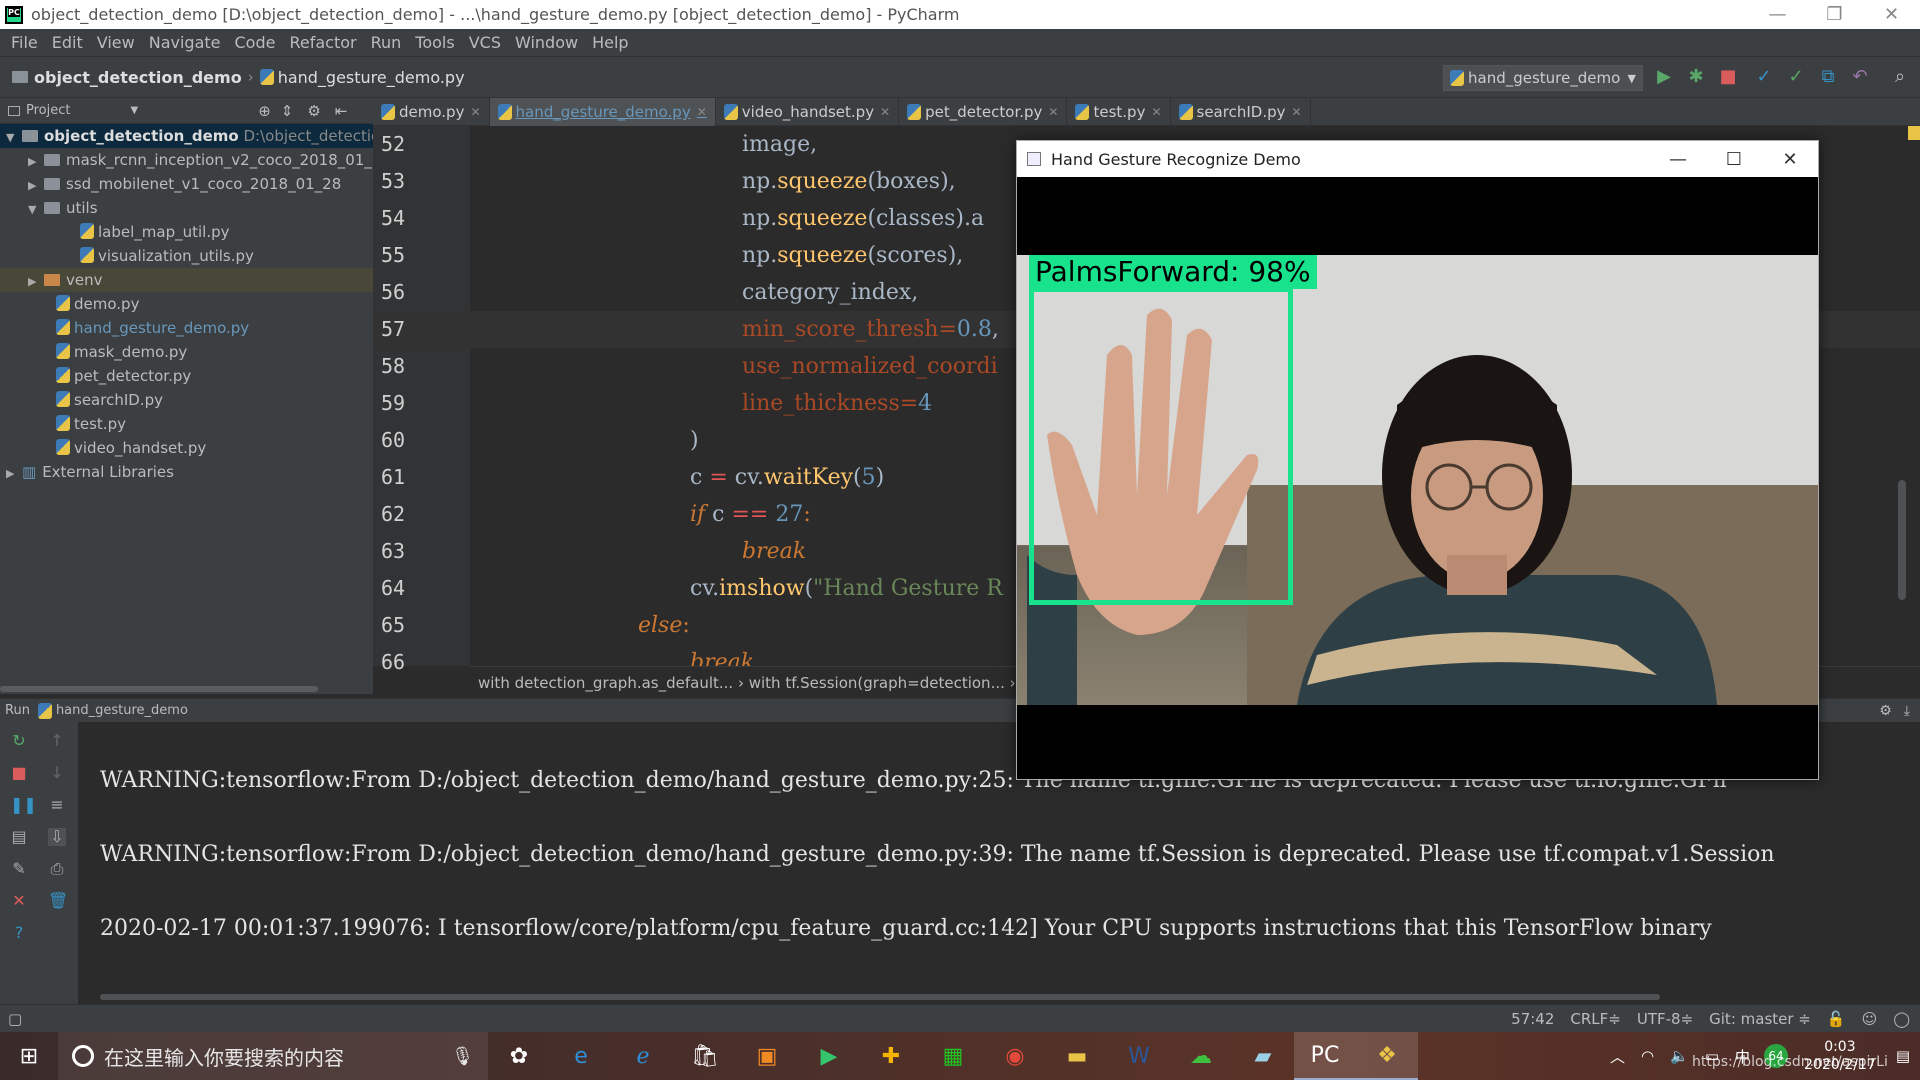 This screenshot has height=1080, width=1920. What do you see at coordinates (431, 112) in the screenshot?
I see `tab-demo: demo.py ✕` at bounding box center [431, 112].